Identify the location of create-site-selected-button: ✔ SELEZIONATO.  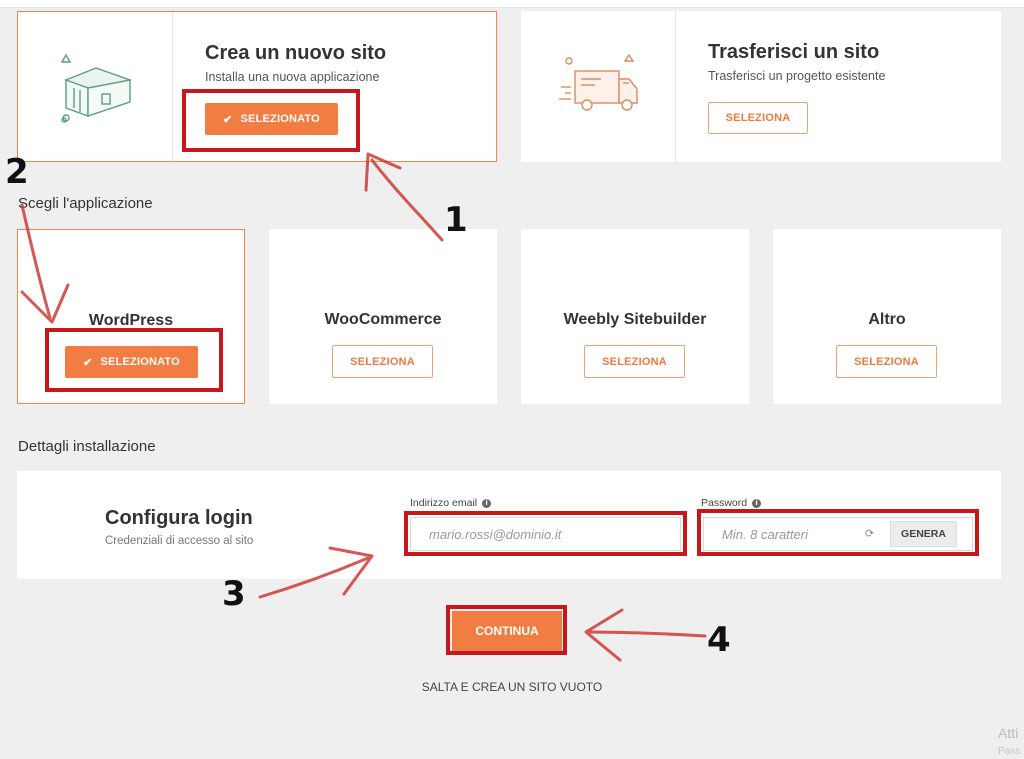
(271, 119).